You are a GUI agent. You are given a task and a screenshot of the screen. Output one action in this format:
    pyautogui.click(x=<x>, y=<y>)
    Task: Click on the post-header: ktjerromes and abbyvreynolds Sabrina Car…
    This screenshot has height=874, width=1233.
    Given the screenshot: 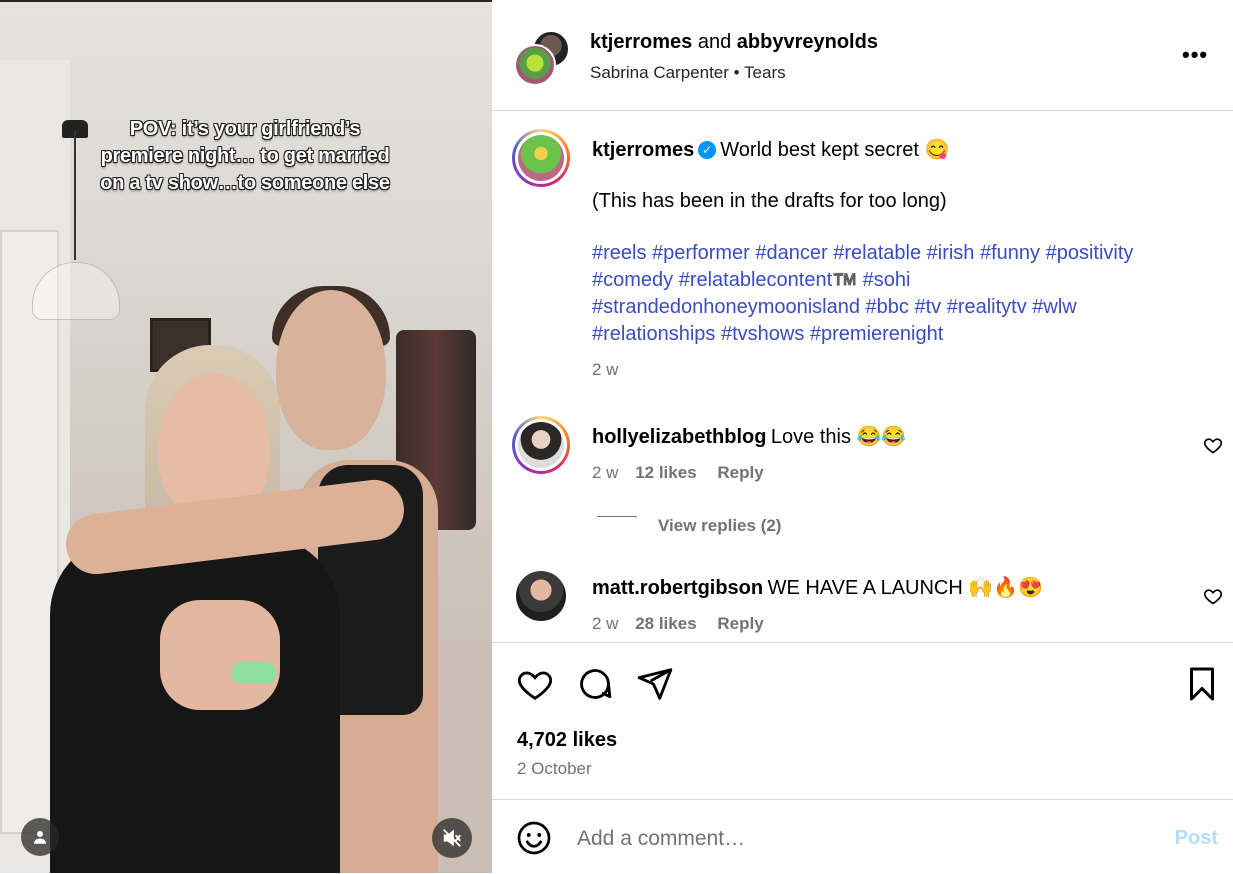 What is the action you would take?
    pyautogui.click(x=862, y=55)
    